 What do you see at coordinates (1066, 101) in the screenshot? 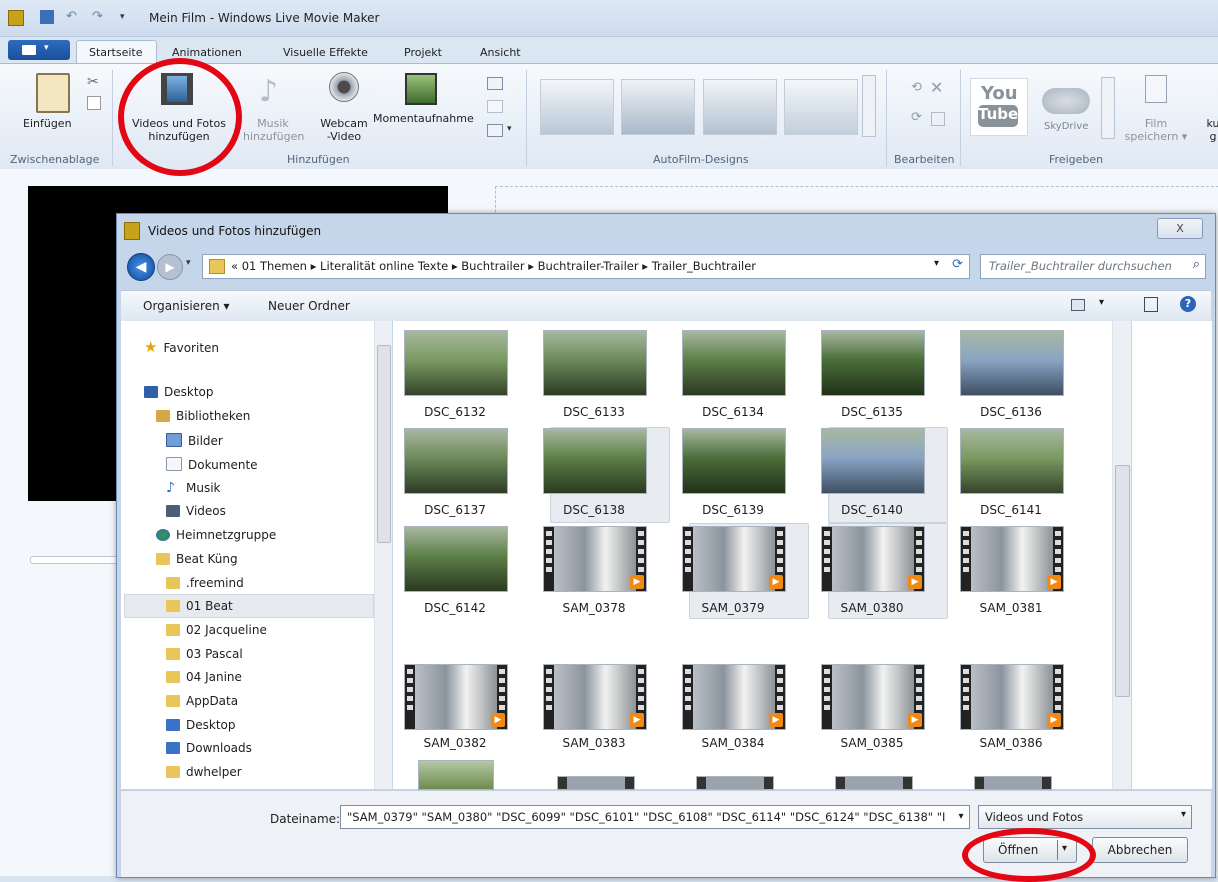
I see `skydrive-icon` at bounding box center [1066, 101].